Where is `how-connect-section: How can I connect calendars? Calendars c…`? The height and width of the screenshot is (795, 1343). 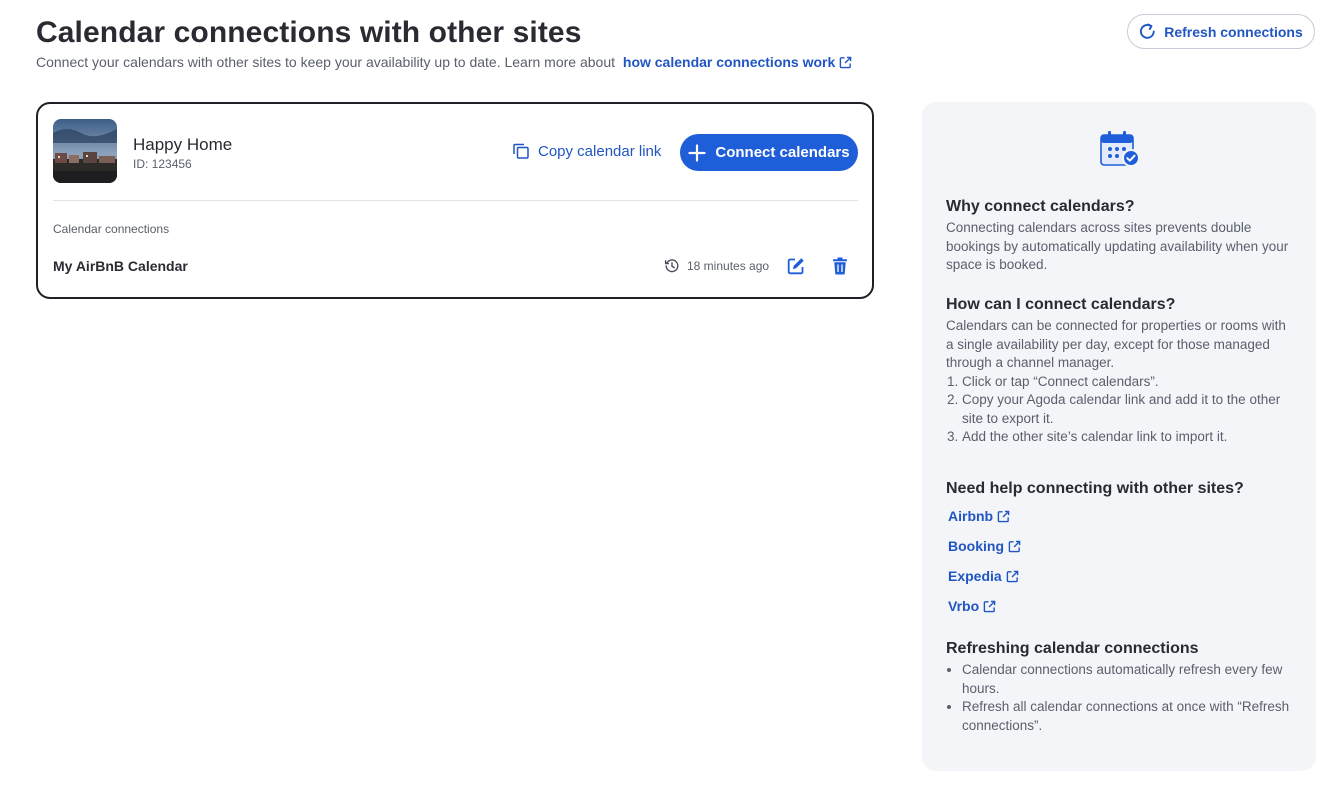
how-connect-section: How can I connect calendars? Calendars c… is located at coordinates (1121, 371).